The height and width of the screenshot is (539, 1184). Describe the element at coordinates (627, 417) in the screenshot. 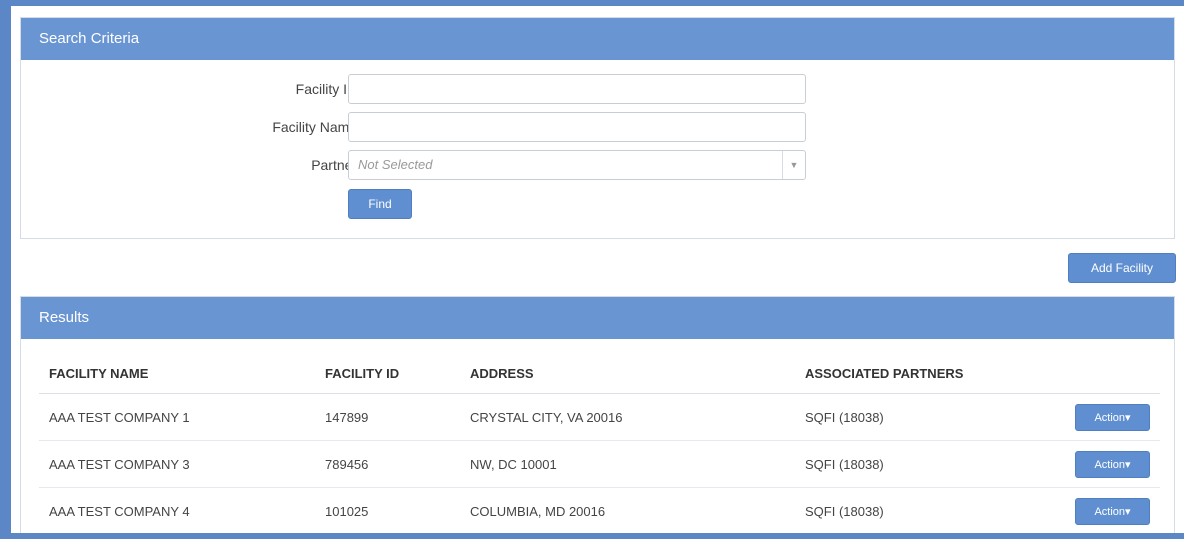

I see `address-cell: CRYSTAL CITY, VA 20016` at that location.